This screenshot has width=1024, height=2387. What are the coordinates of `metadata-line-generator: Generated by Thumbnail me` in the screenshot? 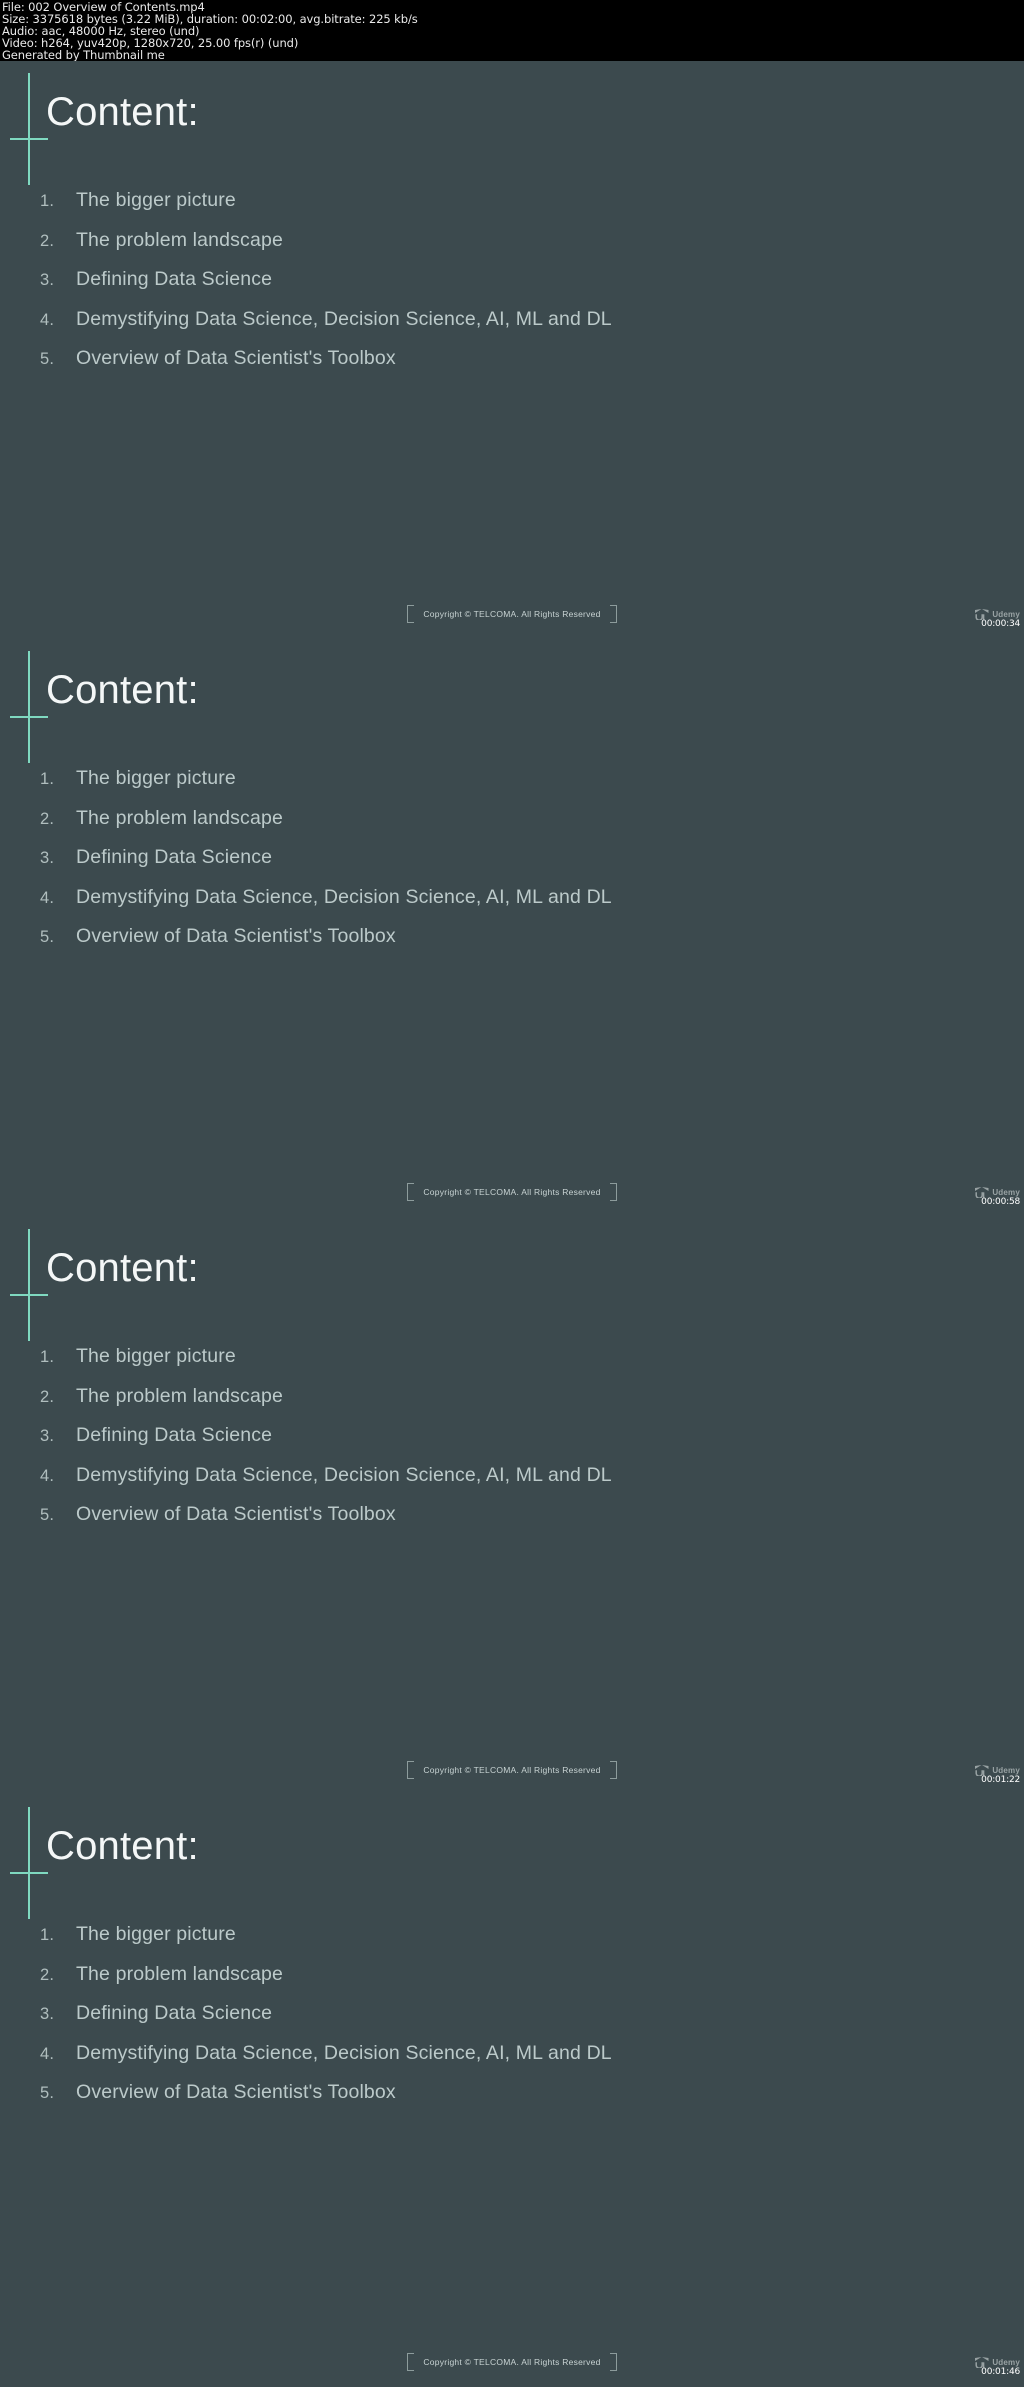 It's located at (83, 55).